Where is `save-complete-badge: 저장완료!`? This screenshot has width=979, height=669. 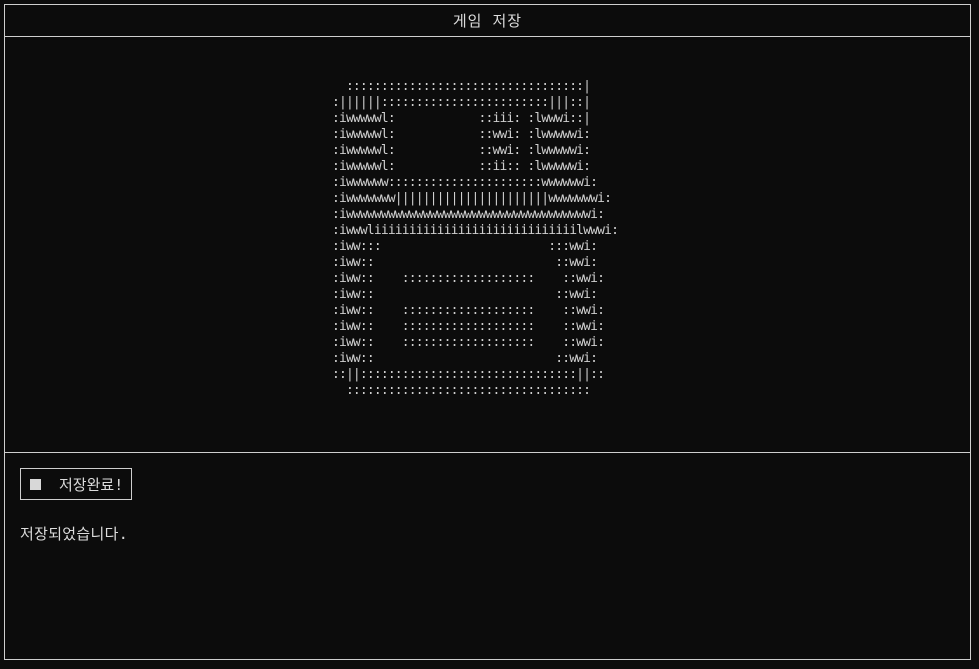
save-complete-badge: 저장완료! is located at coordinates (76, 484).